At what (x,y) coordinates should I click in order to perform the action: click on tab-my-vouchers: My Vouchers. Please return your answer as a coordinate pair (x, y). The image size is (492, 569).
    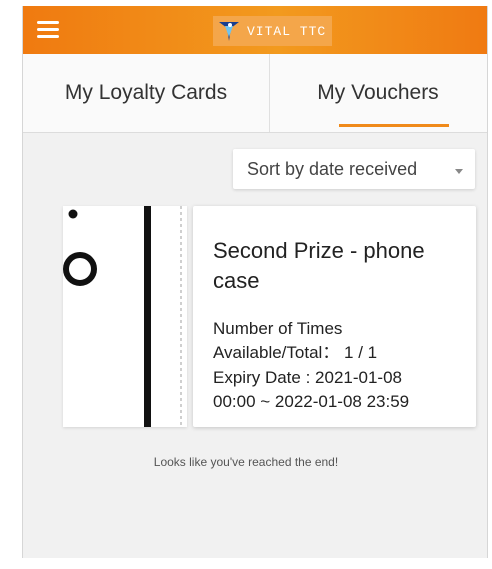
    Looking at the image, I should click on (378, 93).